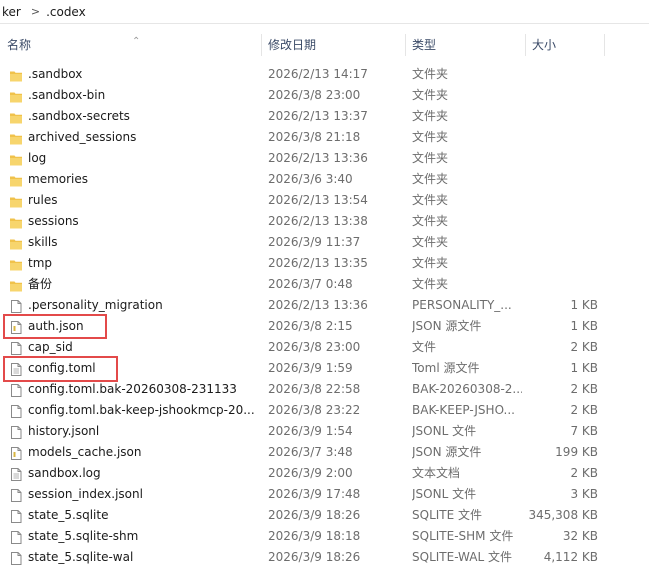  What do you see at coordinates (324, 116) in the screenshot?
I see `file-row: .sandbox-secrets 2026/2/13 13:37 文件夹` at bounding box center [324, 116].